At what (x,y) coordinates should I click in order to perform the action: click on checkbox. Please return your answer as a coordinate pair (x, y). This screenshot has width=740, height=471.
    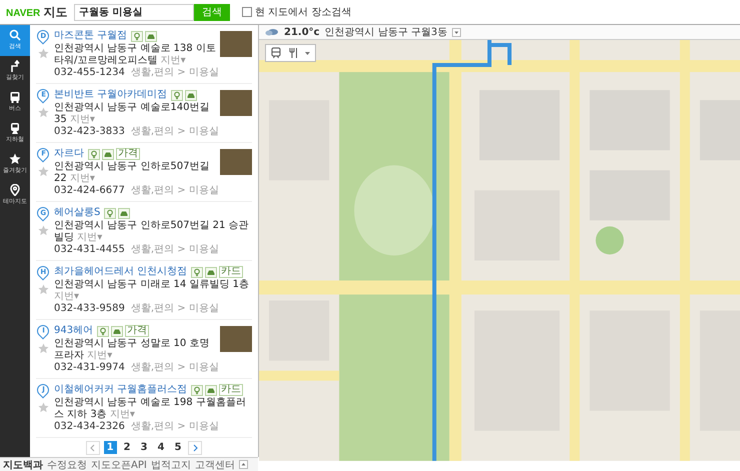
    Looking at the image, I should click on (247, 12).